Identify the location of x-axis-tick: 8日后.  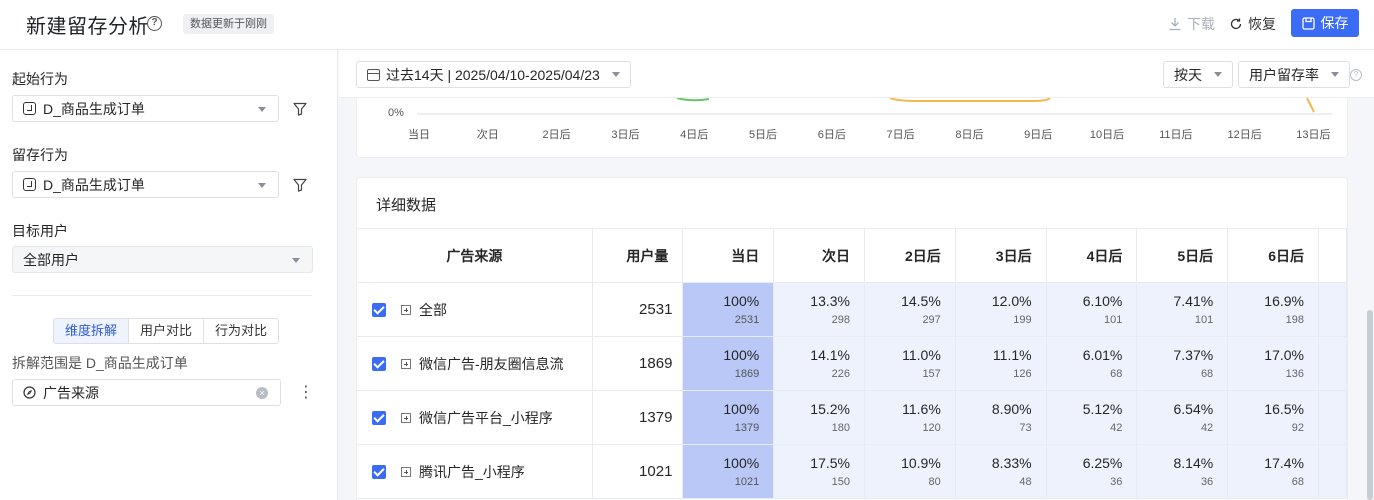
(969, 135).